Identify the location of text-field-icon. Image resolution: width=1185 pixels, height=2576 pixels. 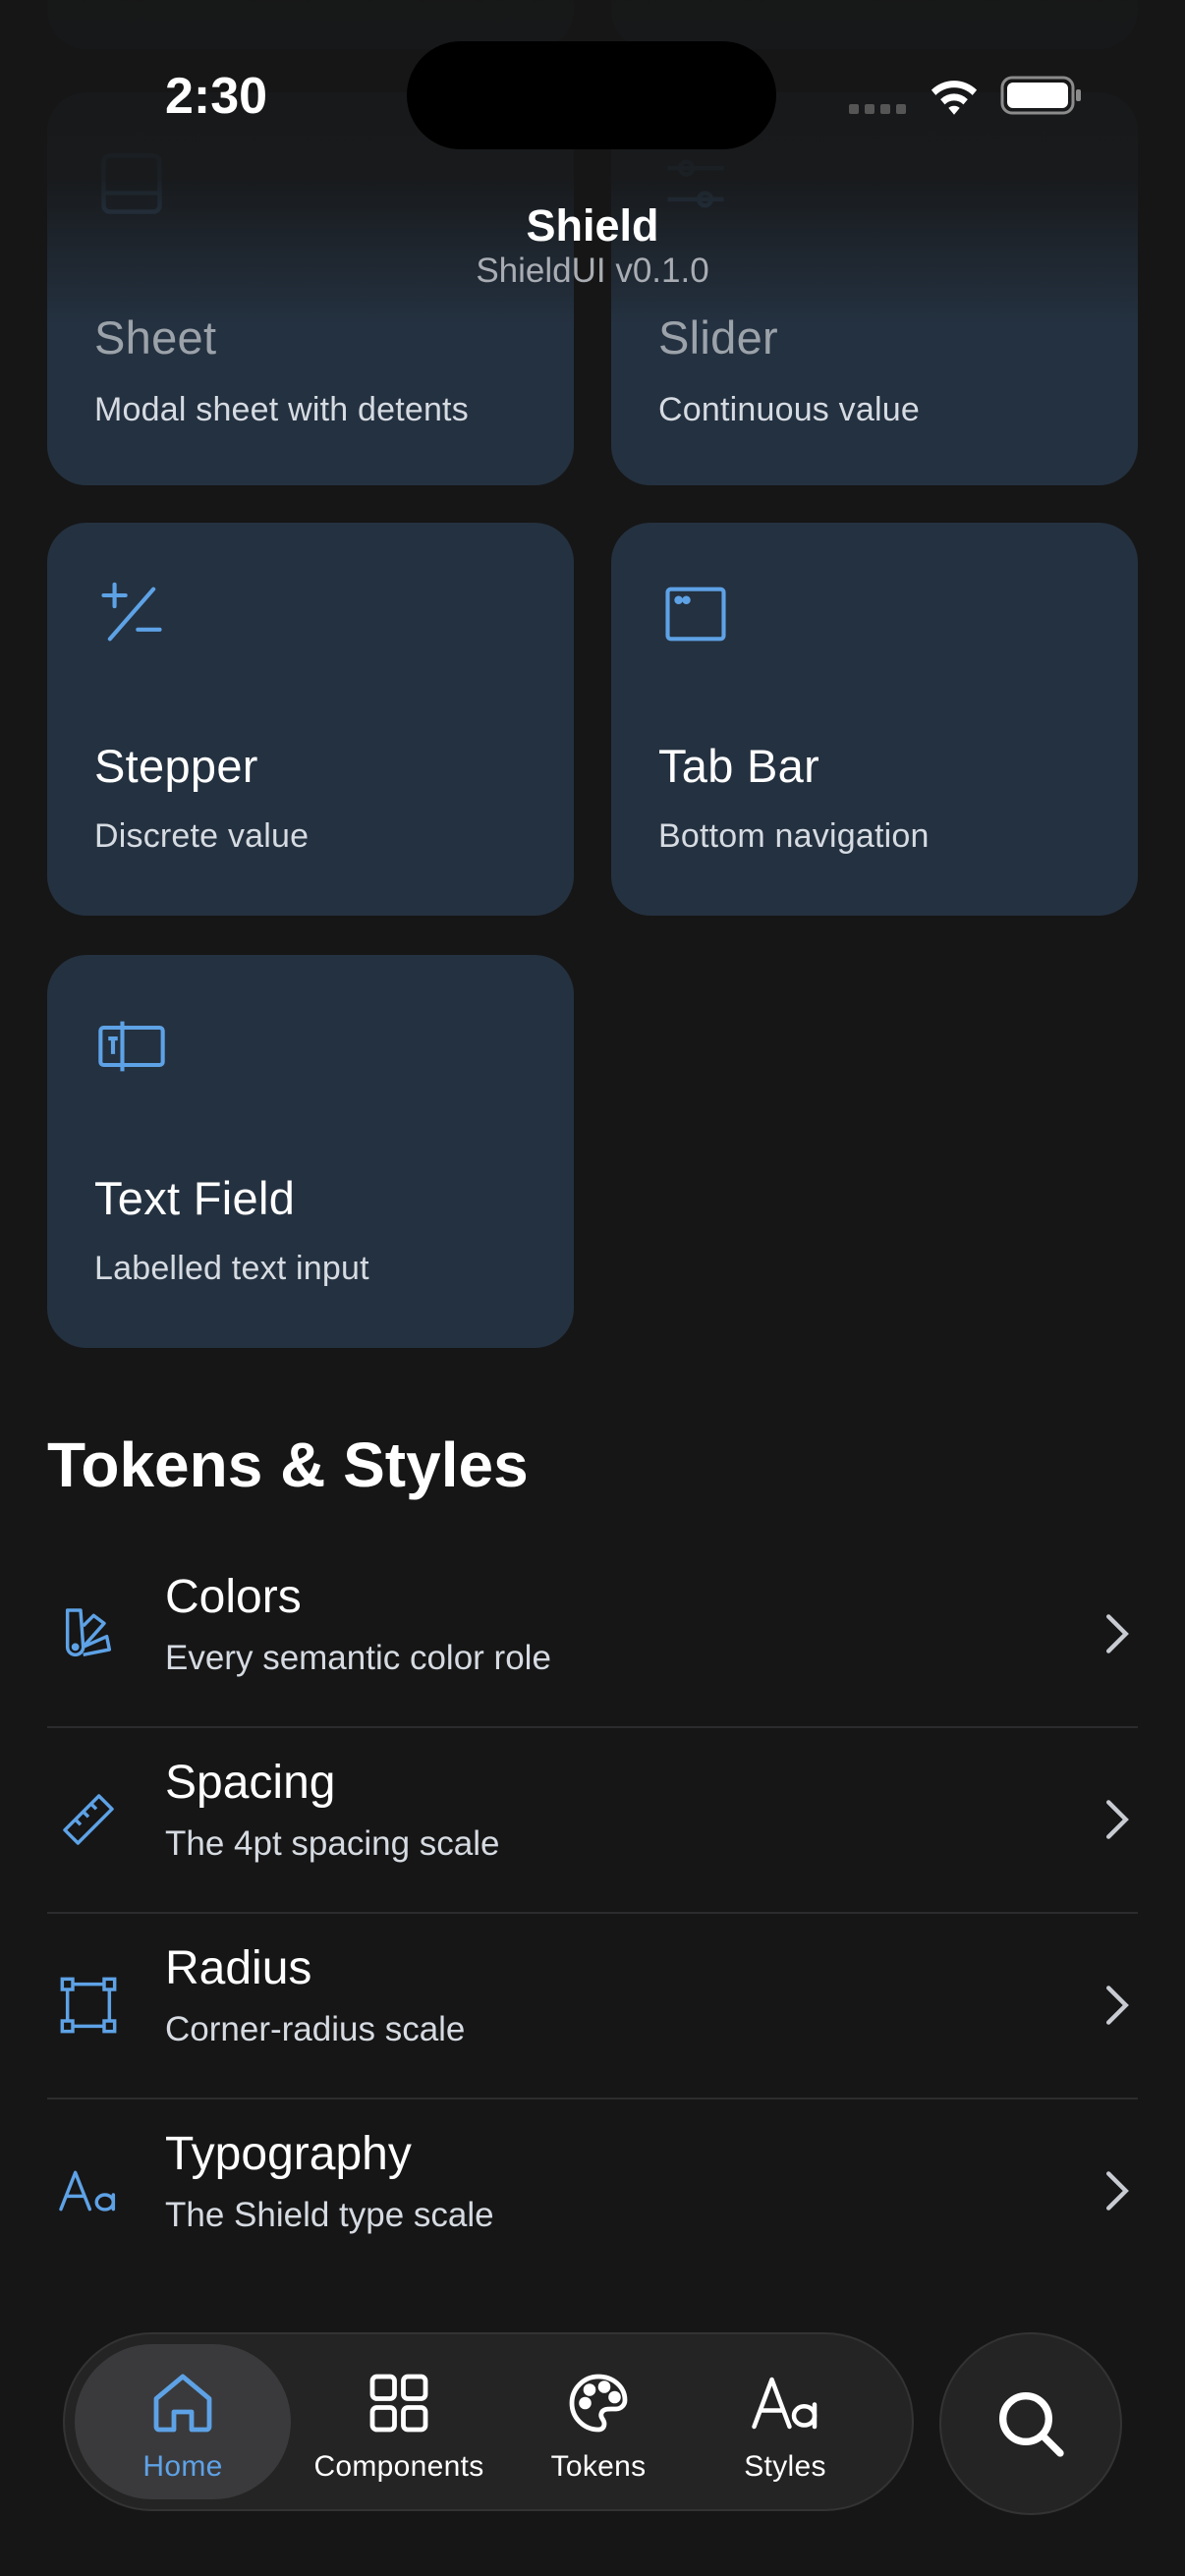
(132, 1046).